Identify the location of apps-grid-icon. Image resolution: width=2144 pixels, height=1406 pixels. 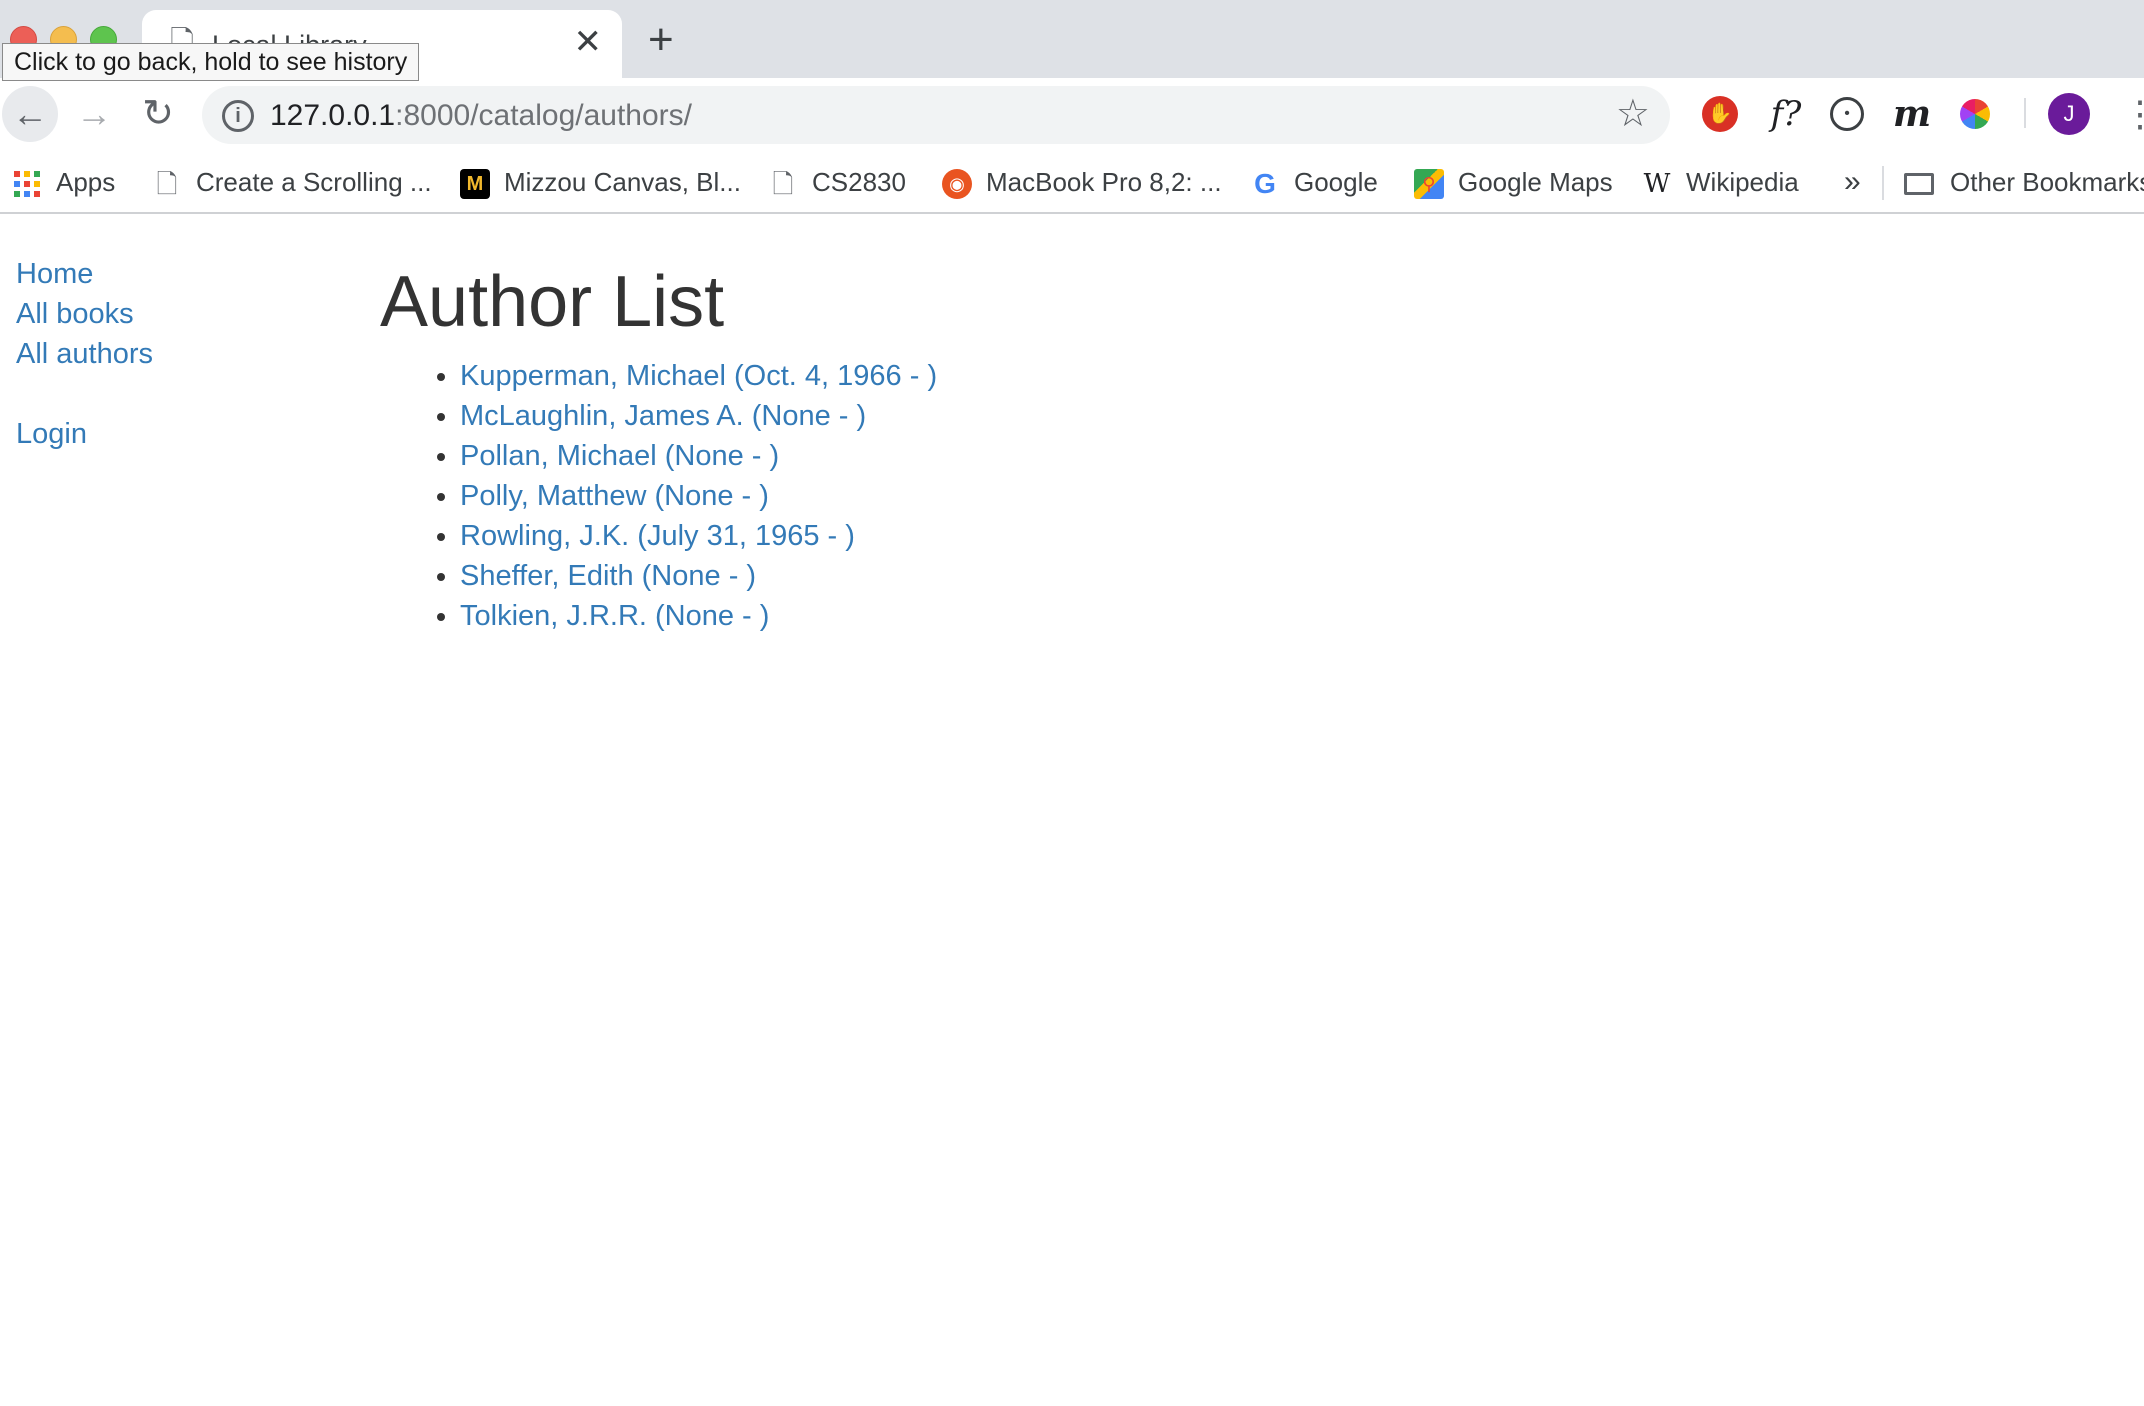
(27, 184).